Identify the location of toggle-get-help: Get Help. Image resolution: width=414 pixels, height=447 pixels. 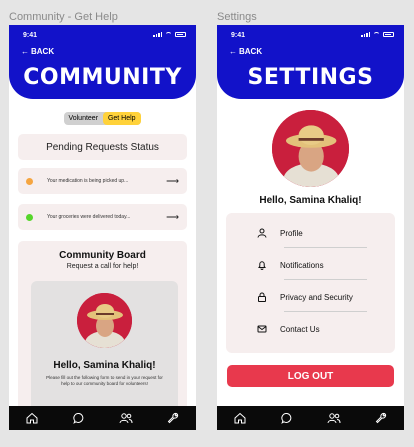
(121, 118).